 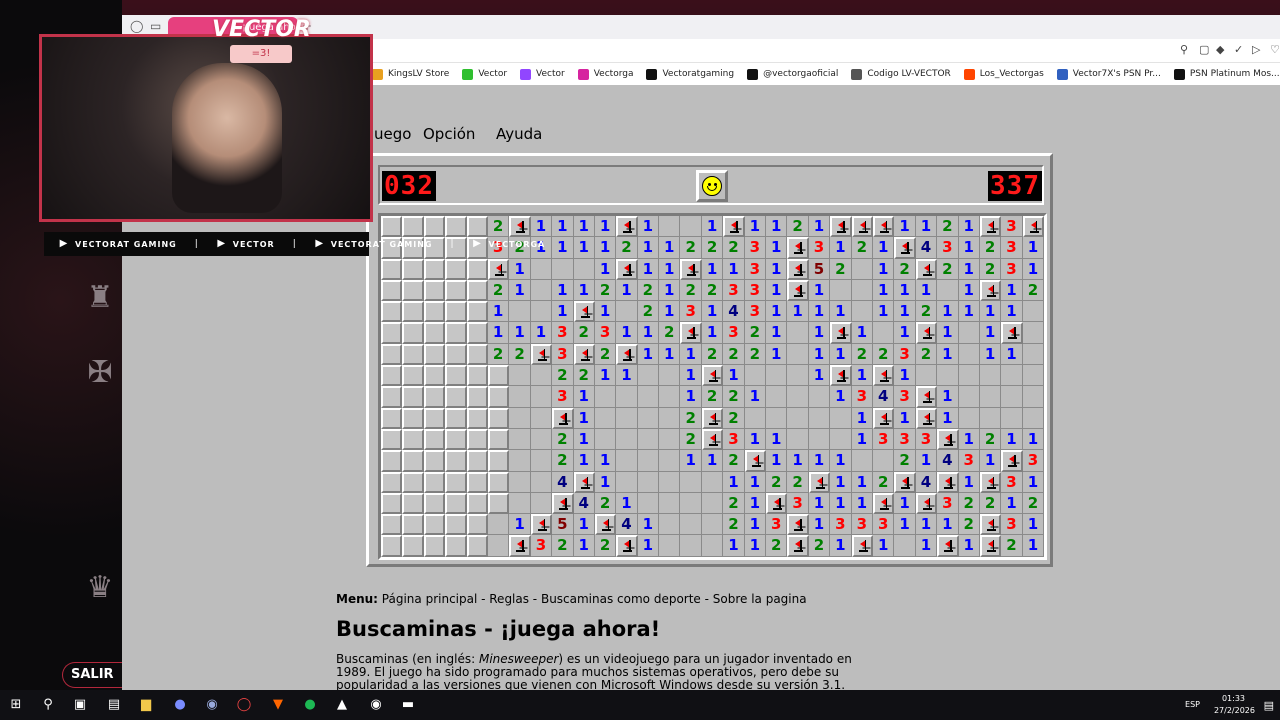 What do you see at coordinates (449, 134) in the screenshot?
I see `menu-options: Opción` at bounding box center [449, 134].